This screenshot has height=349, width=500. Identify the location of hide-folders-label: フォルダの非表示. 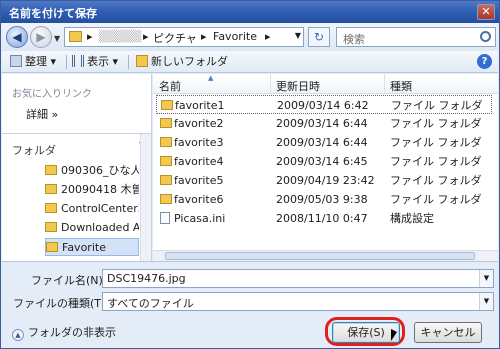
(72, 332).